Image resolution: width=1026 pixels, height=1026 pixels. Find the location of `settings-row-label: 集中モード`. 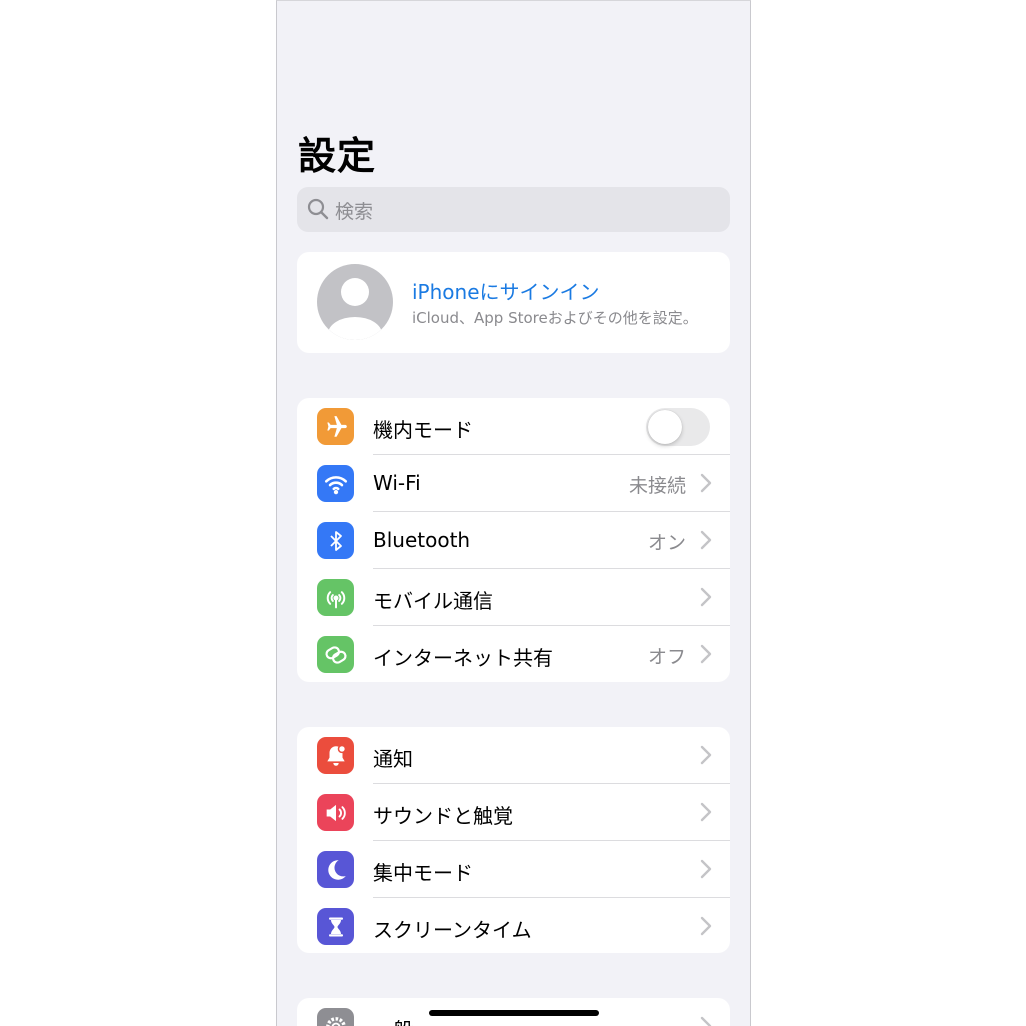

settings-row-label: 集中モード is located at coordinates (423, 873).